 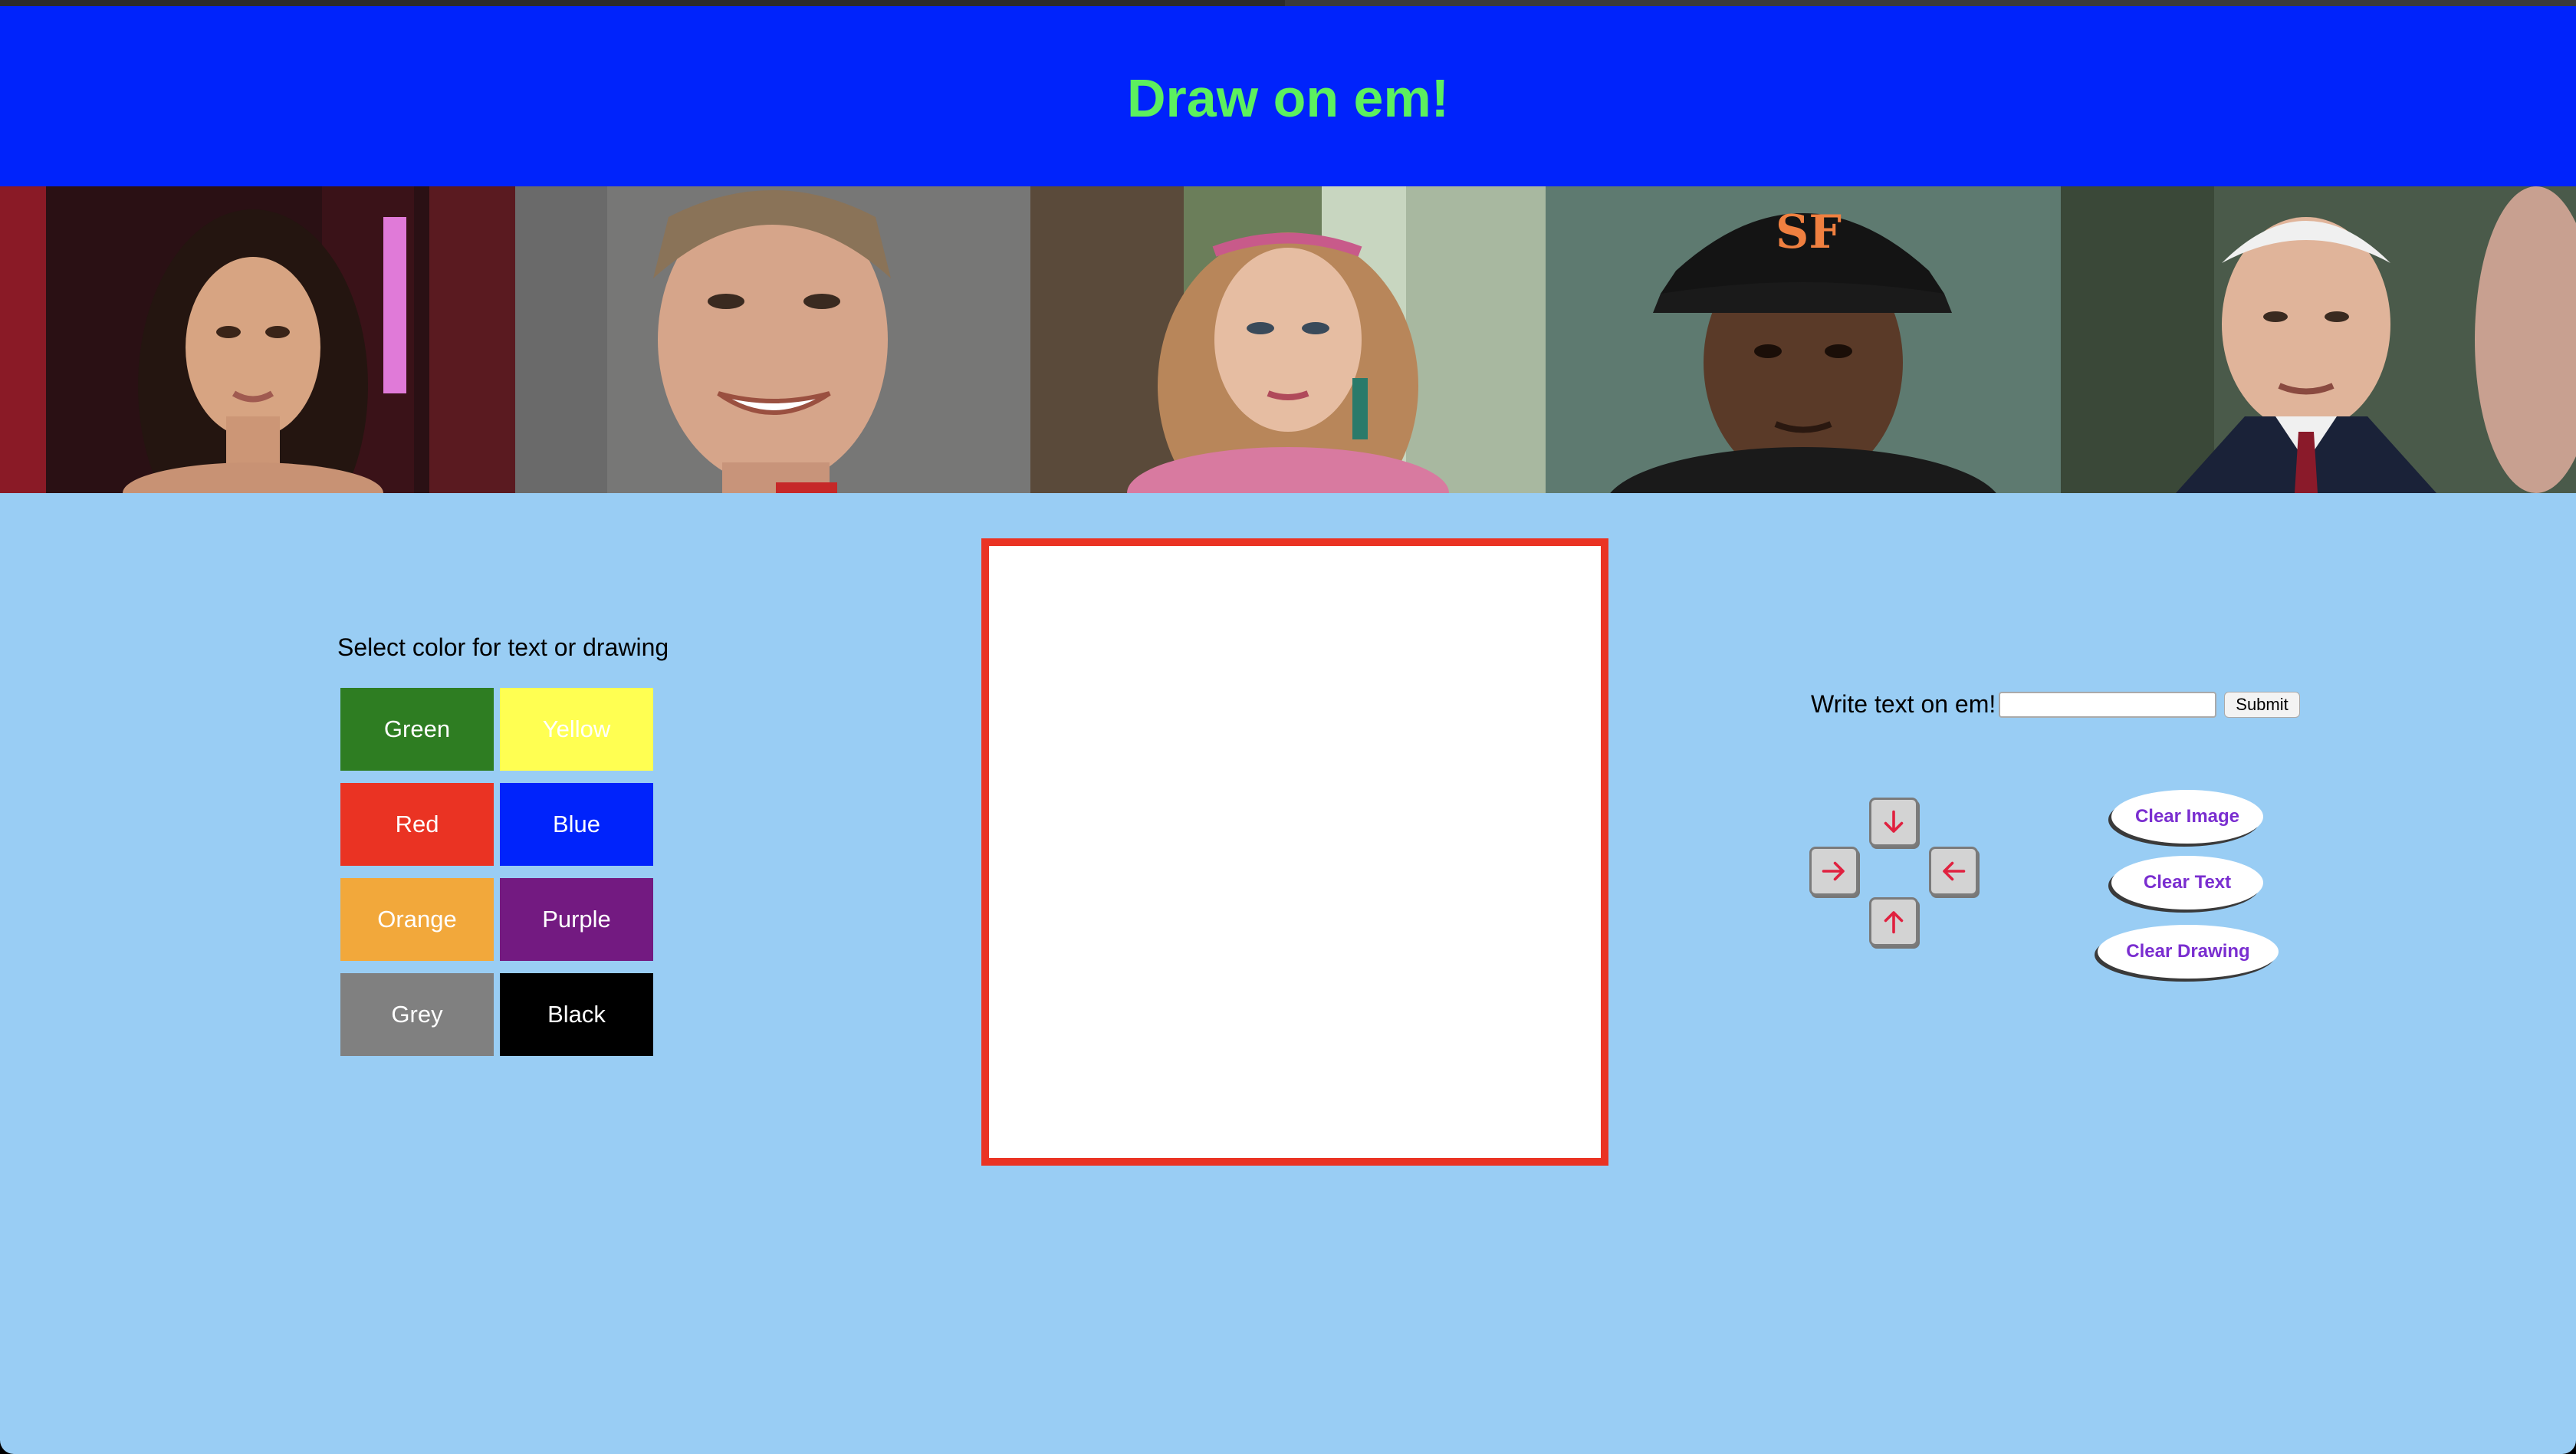 I want to click on arrow-left-icon, so click(x=1955, y=871).